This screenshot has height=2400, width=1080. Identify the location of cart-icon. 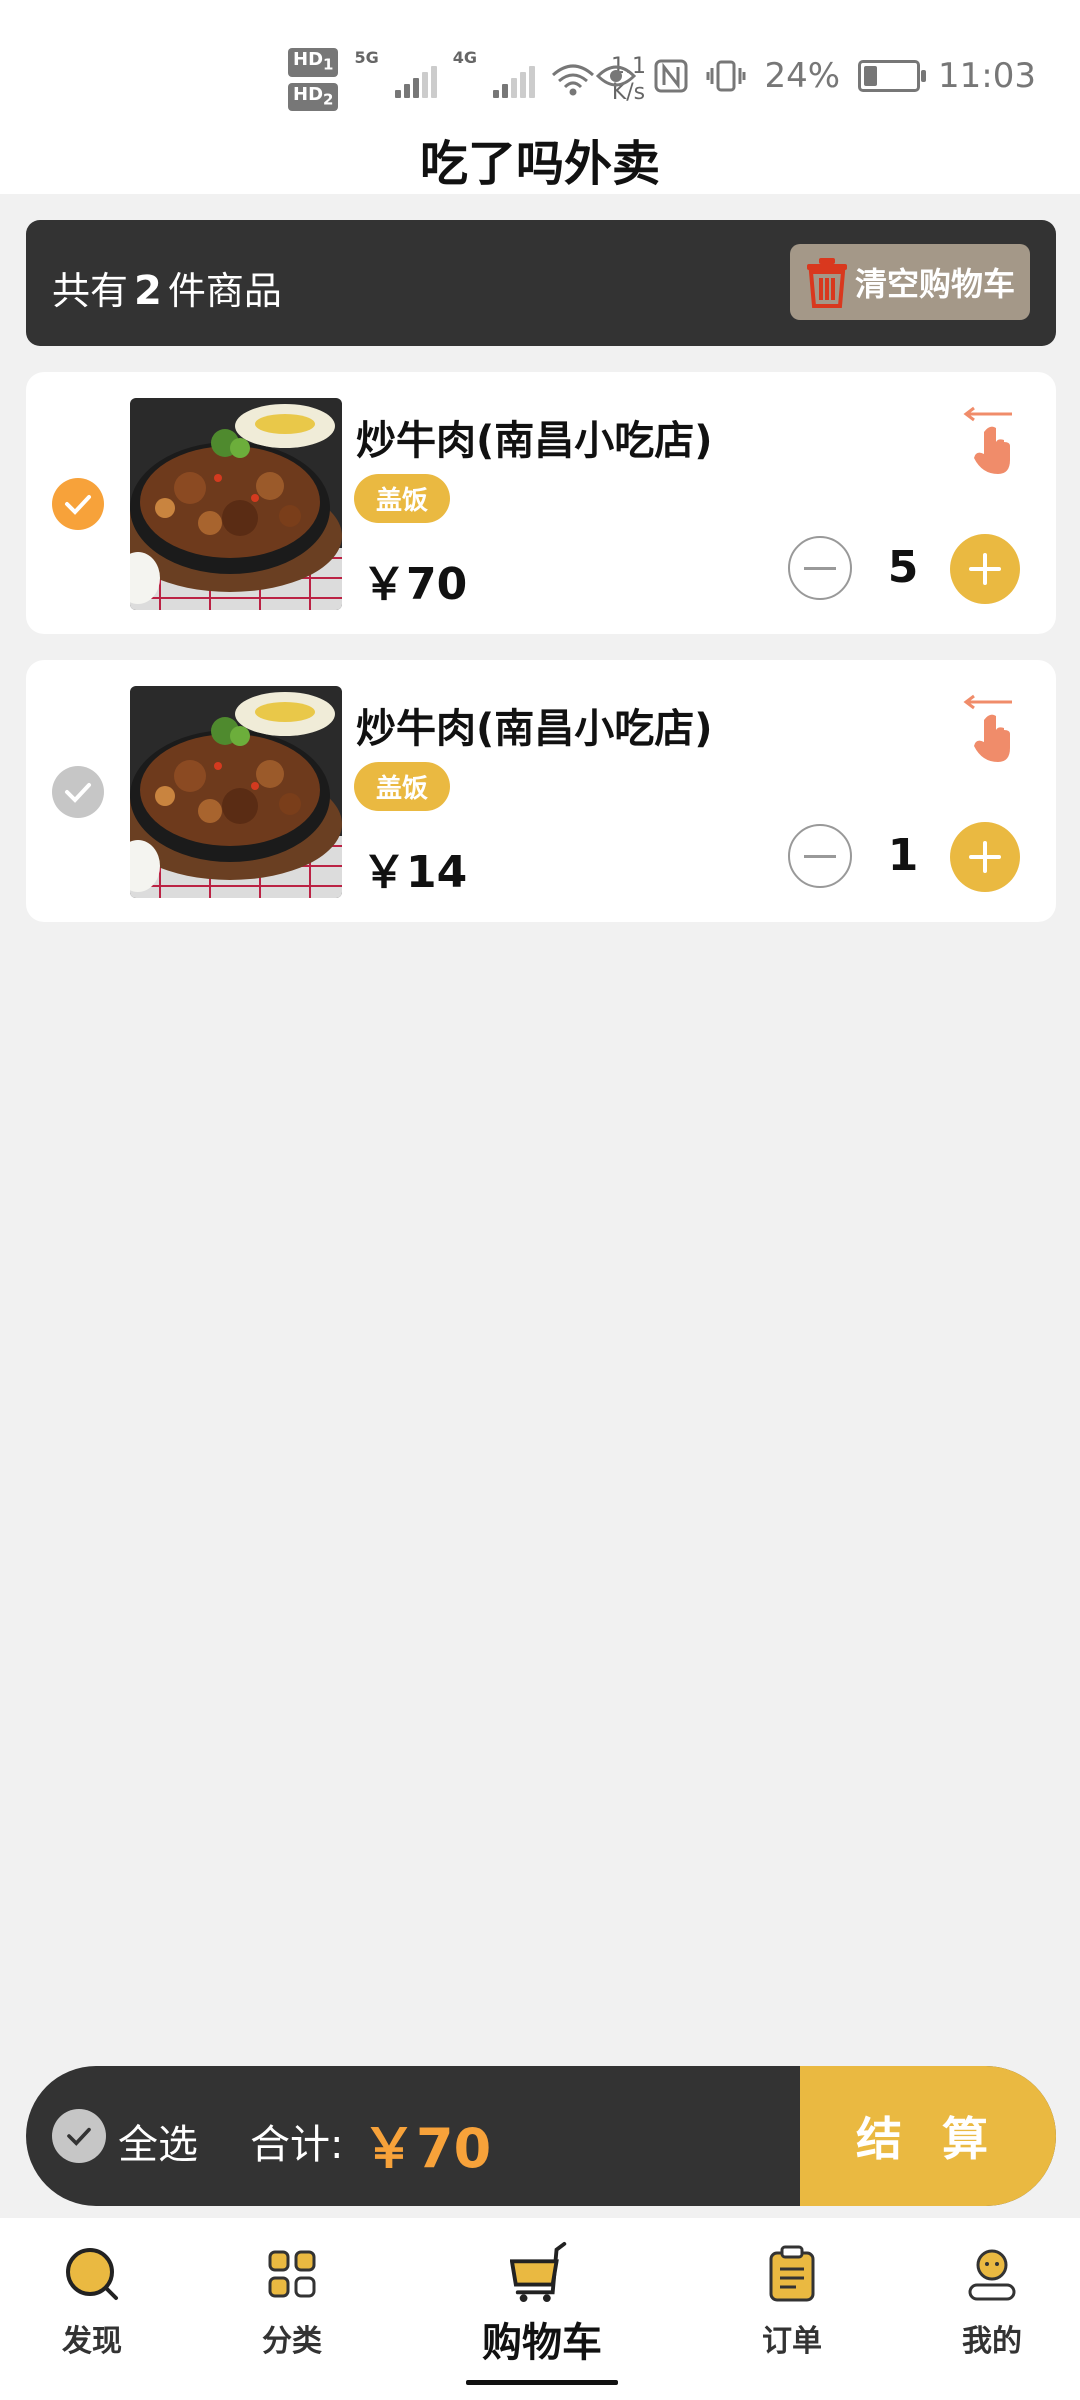
(538, 2272).